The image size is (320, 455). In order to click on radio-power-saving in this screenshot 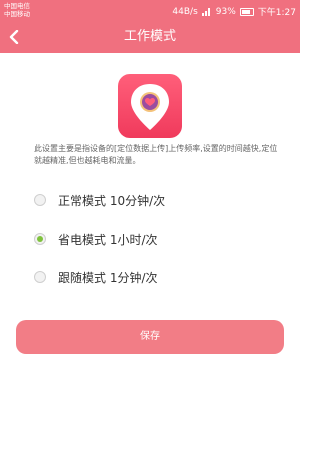, I will do `click(40, 239)`.